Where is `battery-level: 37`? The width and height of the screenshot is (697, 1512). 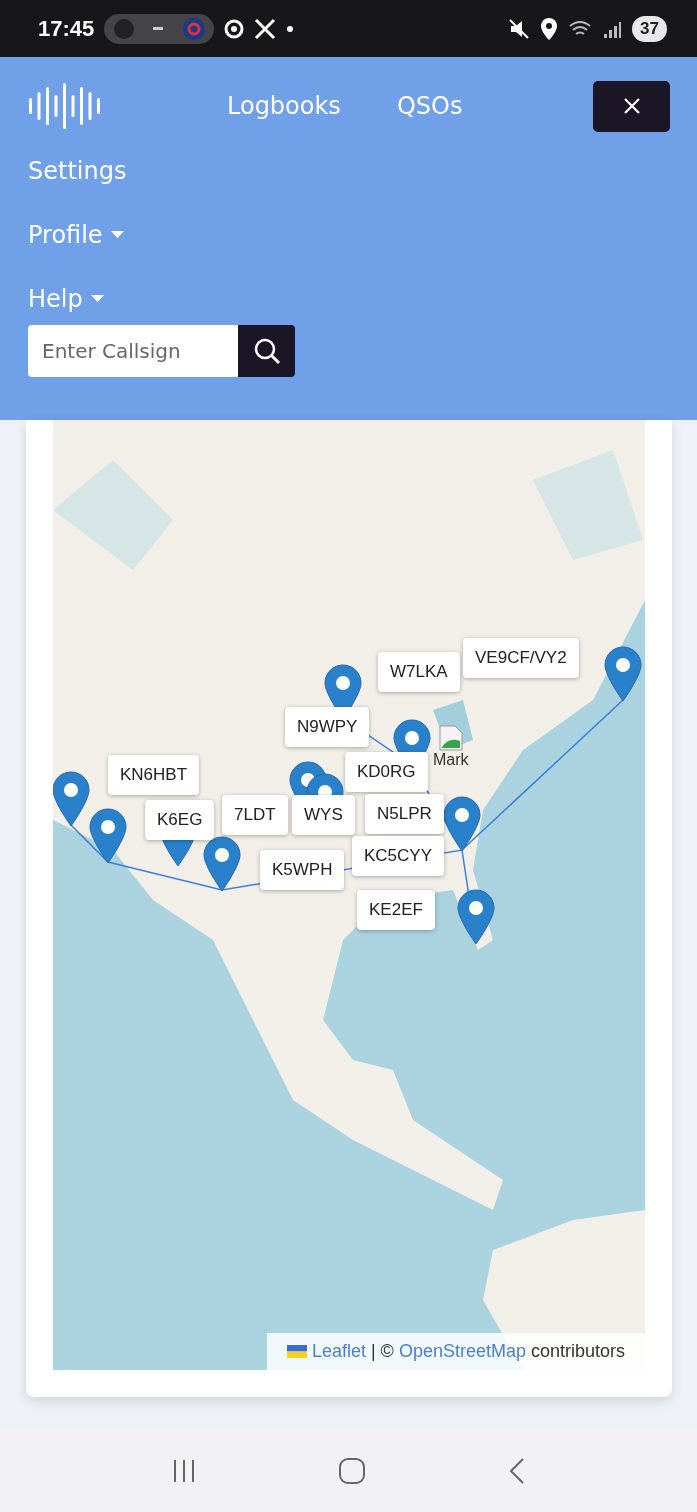
battery-level: 37 is located at coordinates (649, 28).